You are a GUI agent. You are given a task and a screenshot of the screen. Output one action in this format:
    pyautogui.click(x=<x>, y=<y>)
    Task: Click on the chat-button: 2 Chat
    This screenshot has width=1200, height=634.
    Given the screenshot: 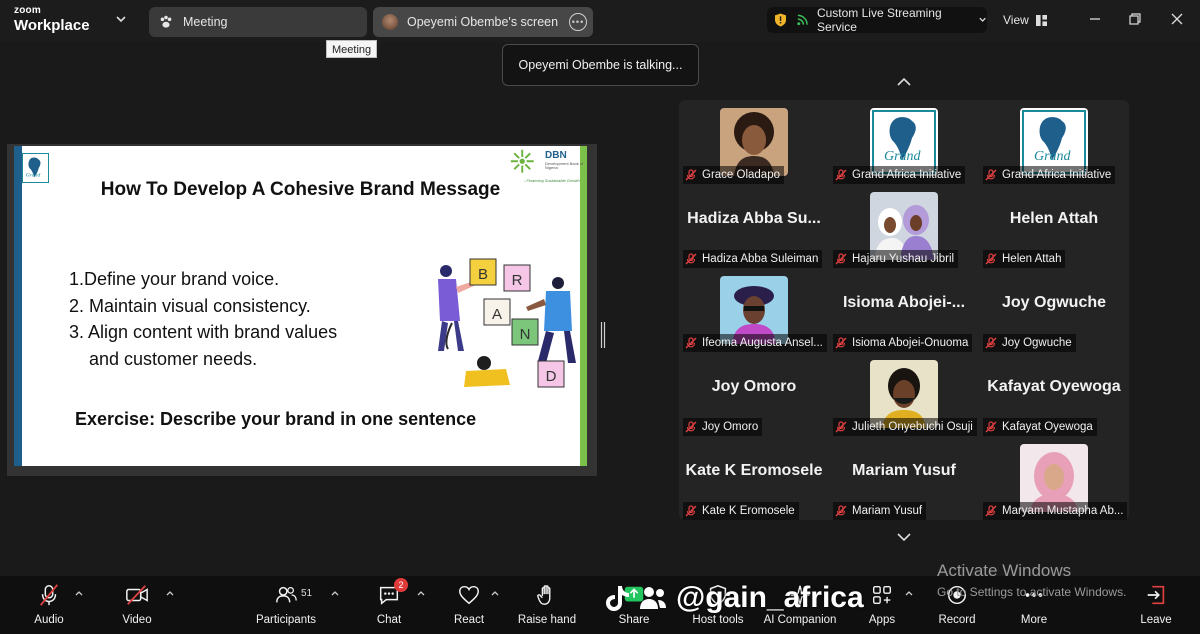 What is the action you would take?
    pyautogui.click(x=389, y=604)
    